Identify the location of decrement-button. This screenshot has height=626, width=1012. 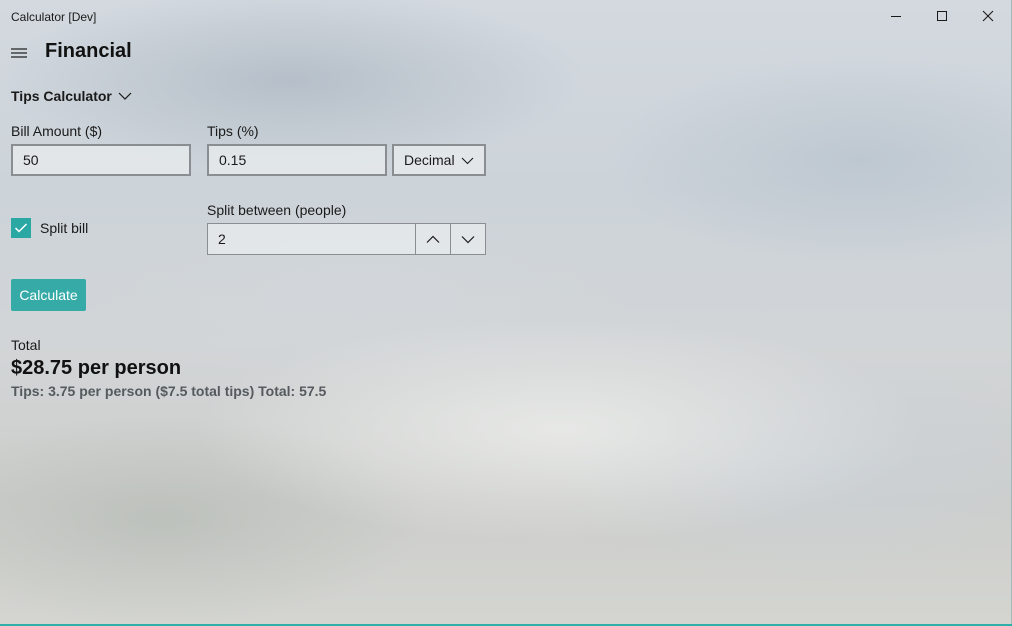
(467, 239).